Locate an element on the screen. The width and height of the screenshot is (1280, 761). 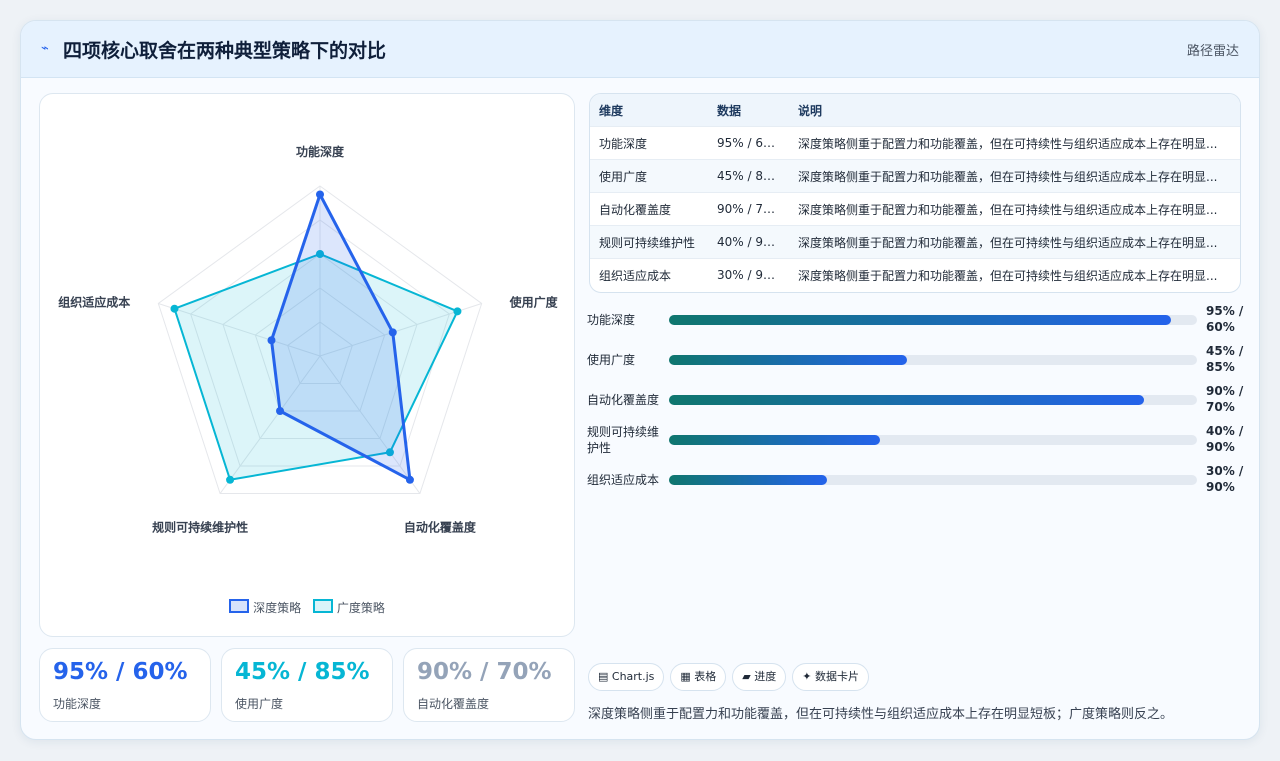
header: ⌁ 四项核心取舍在两种典型策略下的对比 路径雷达 is located at coordinates (640, 49).